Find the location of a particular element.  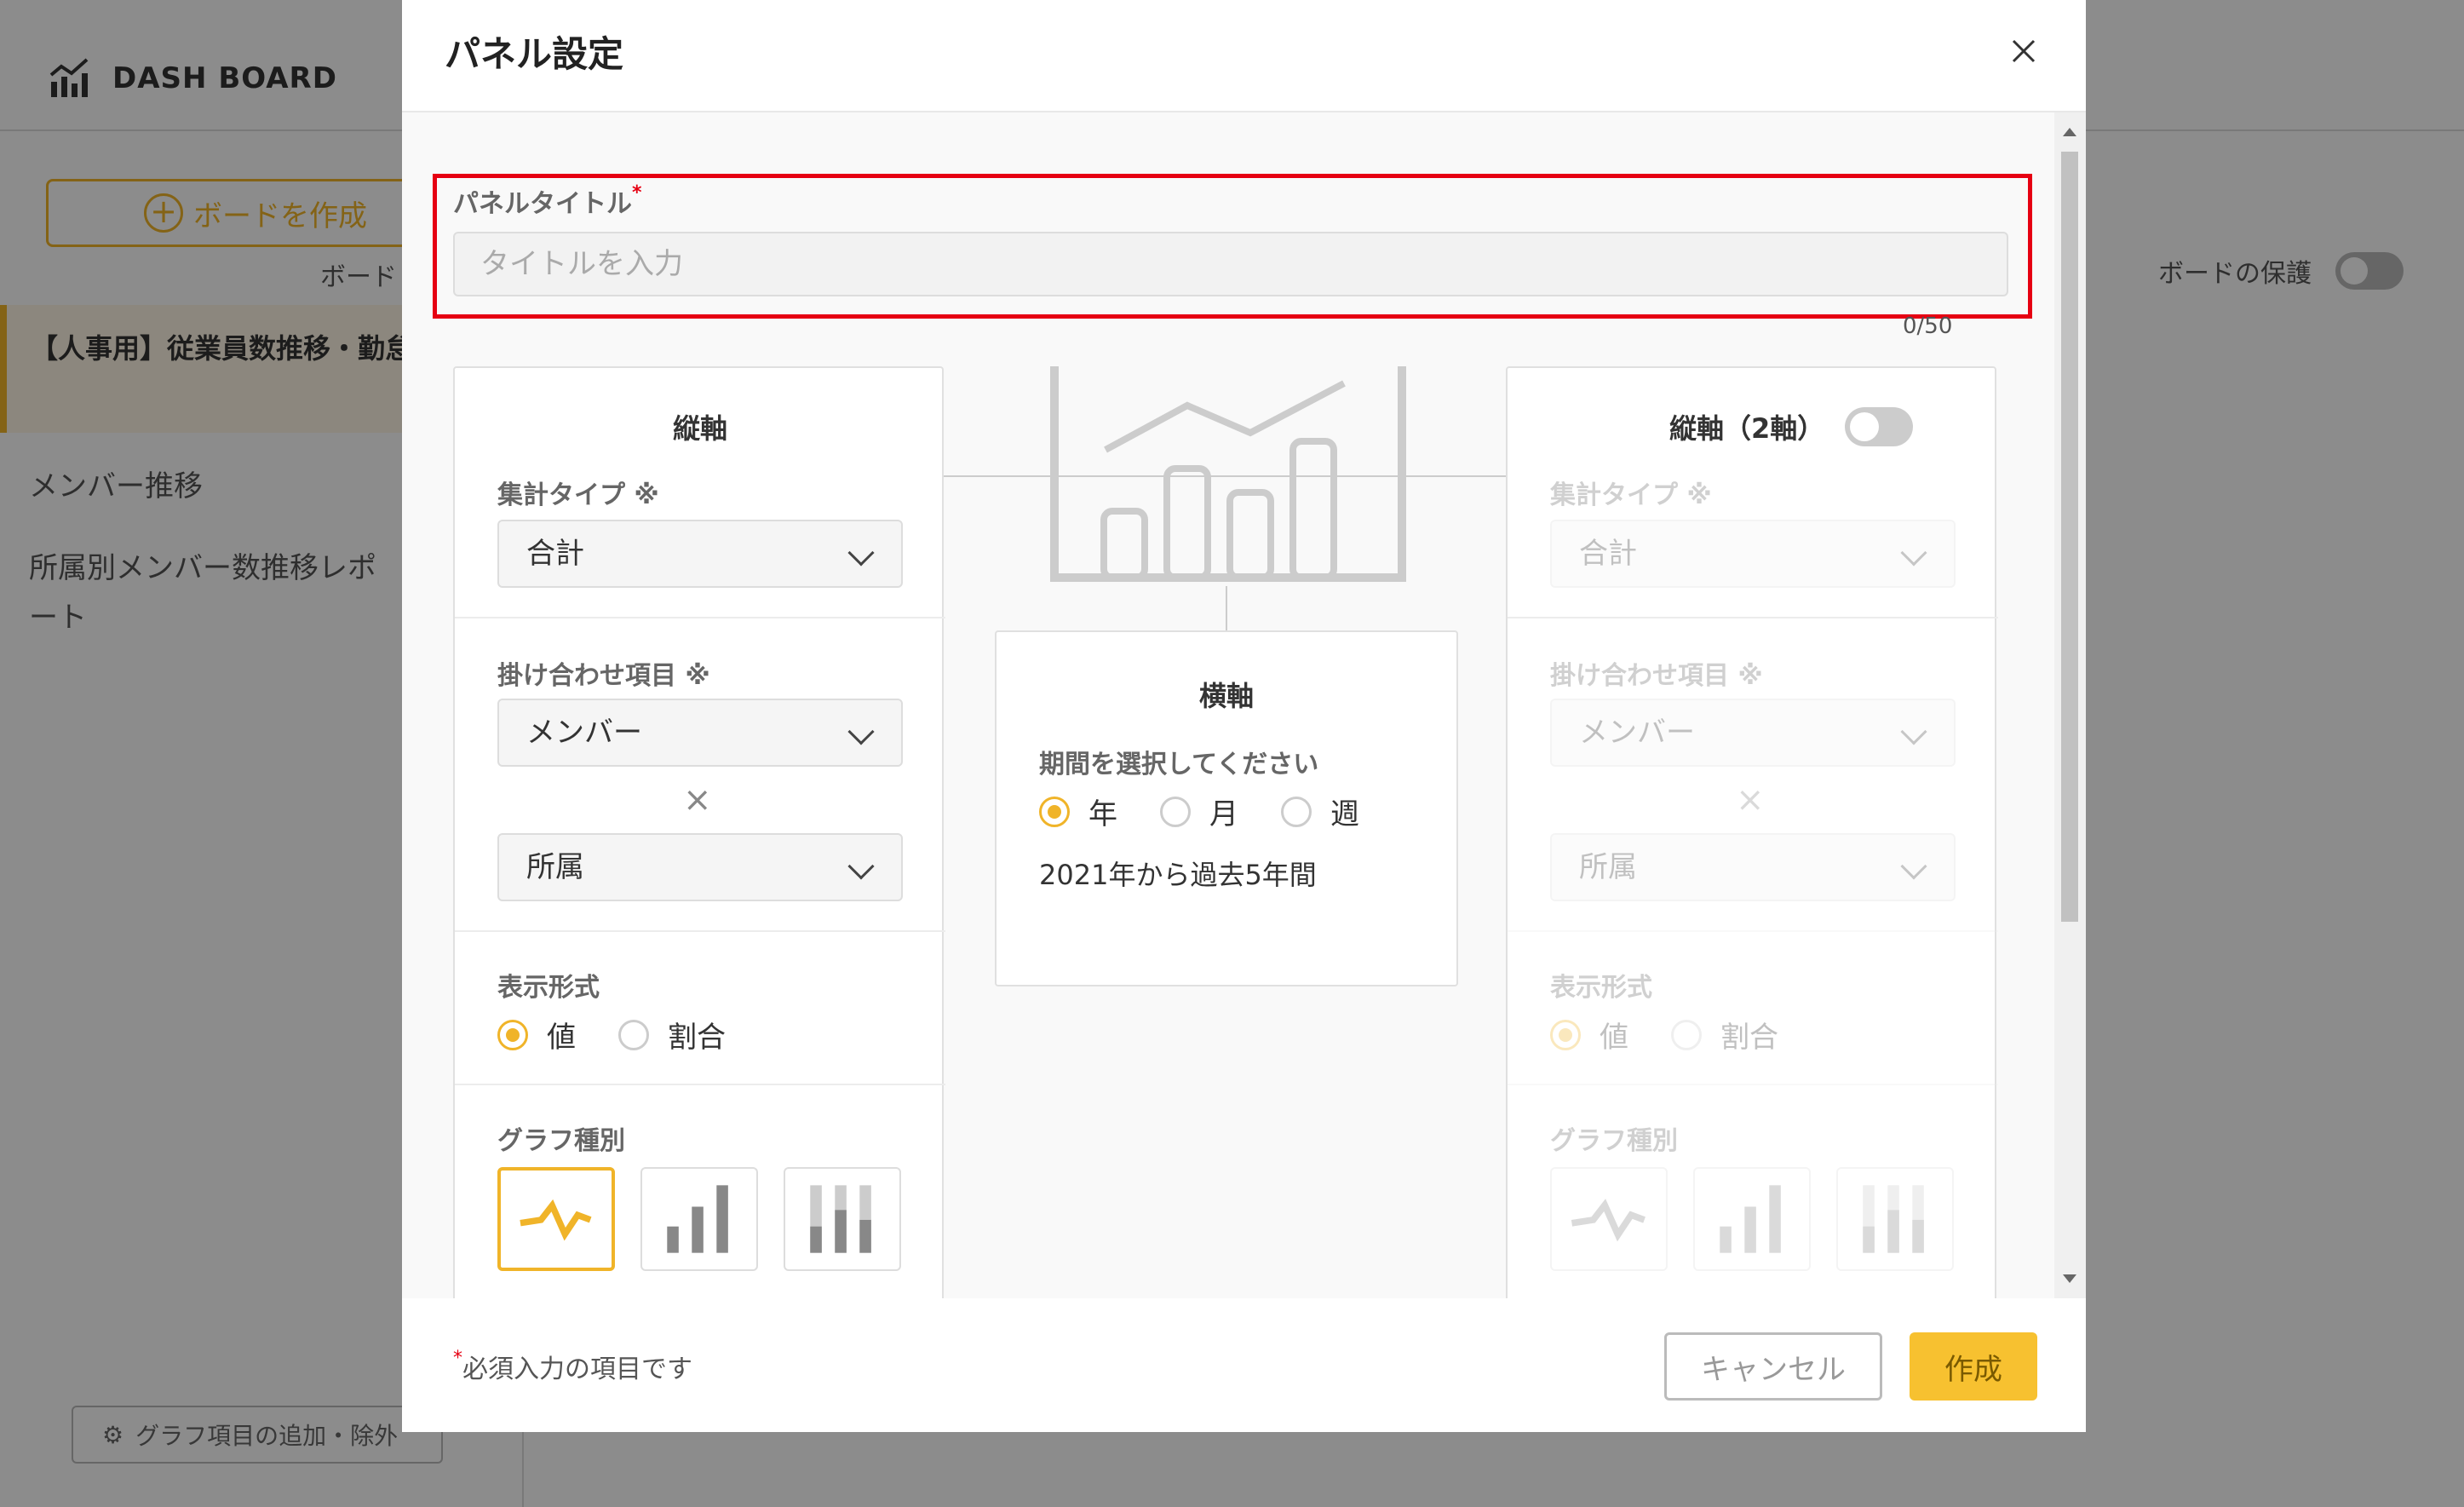

secondary-axis-toggle is located at coordinates (1879, 426).